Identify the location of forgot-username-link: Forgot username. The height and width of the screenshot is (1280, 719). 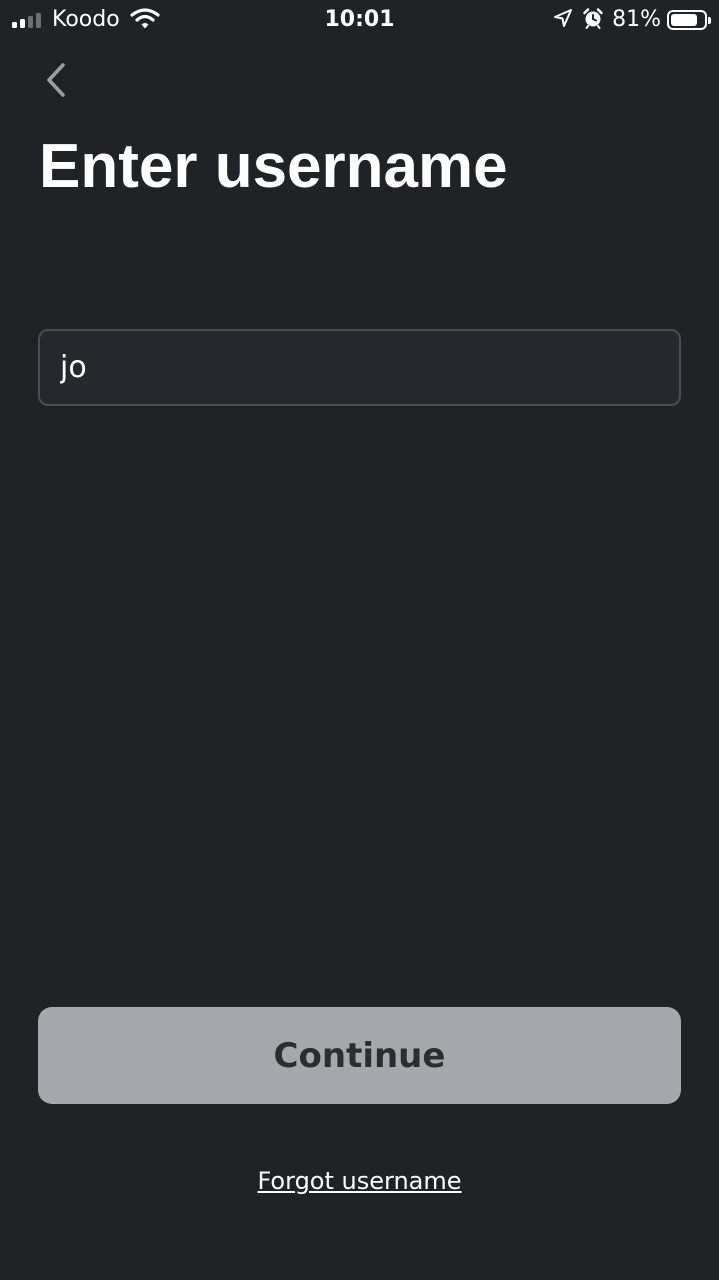
(359, 1181).